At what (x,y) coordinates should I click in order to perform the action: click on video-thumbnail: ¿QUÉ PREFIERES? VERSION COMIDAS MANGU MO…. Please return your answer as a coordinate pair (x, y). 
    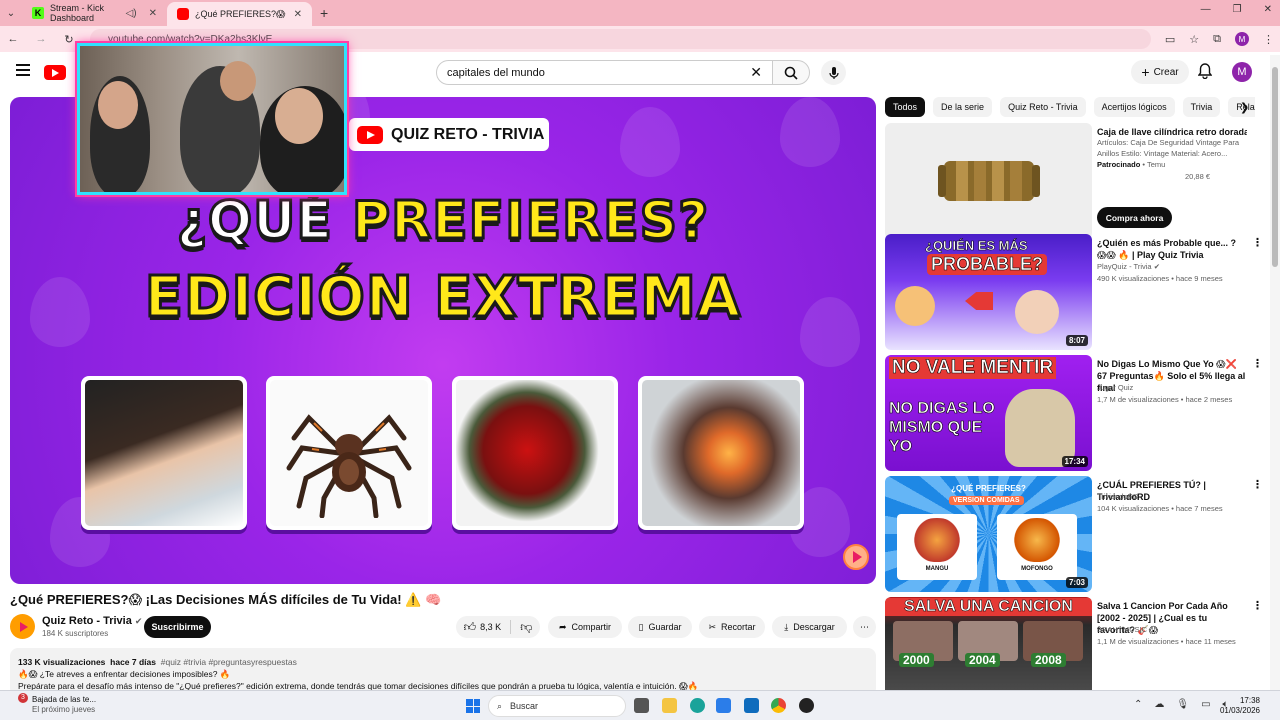
    Looking at the image, I should click on (988, 534).